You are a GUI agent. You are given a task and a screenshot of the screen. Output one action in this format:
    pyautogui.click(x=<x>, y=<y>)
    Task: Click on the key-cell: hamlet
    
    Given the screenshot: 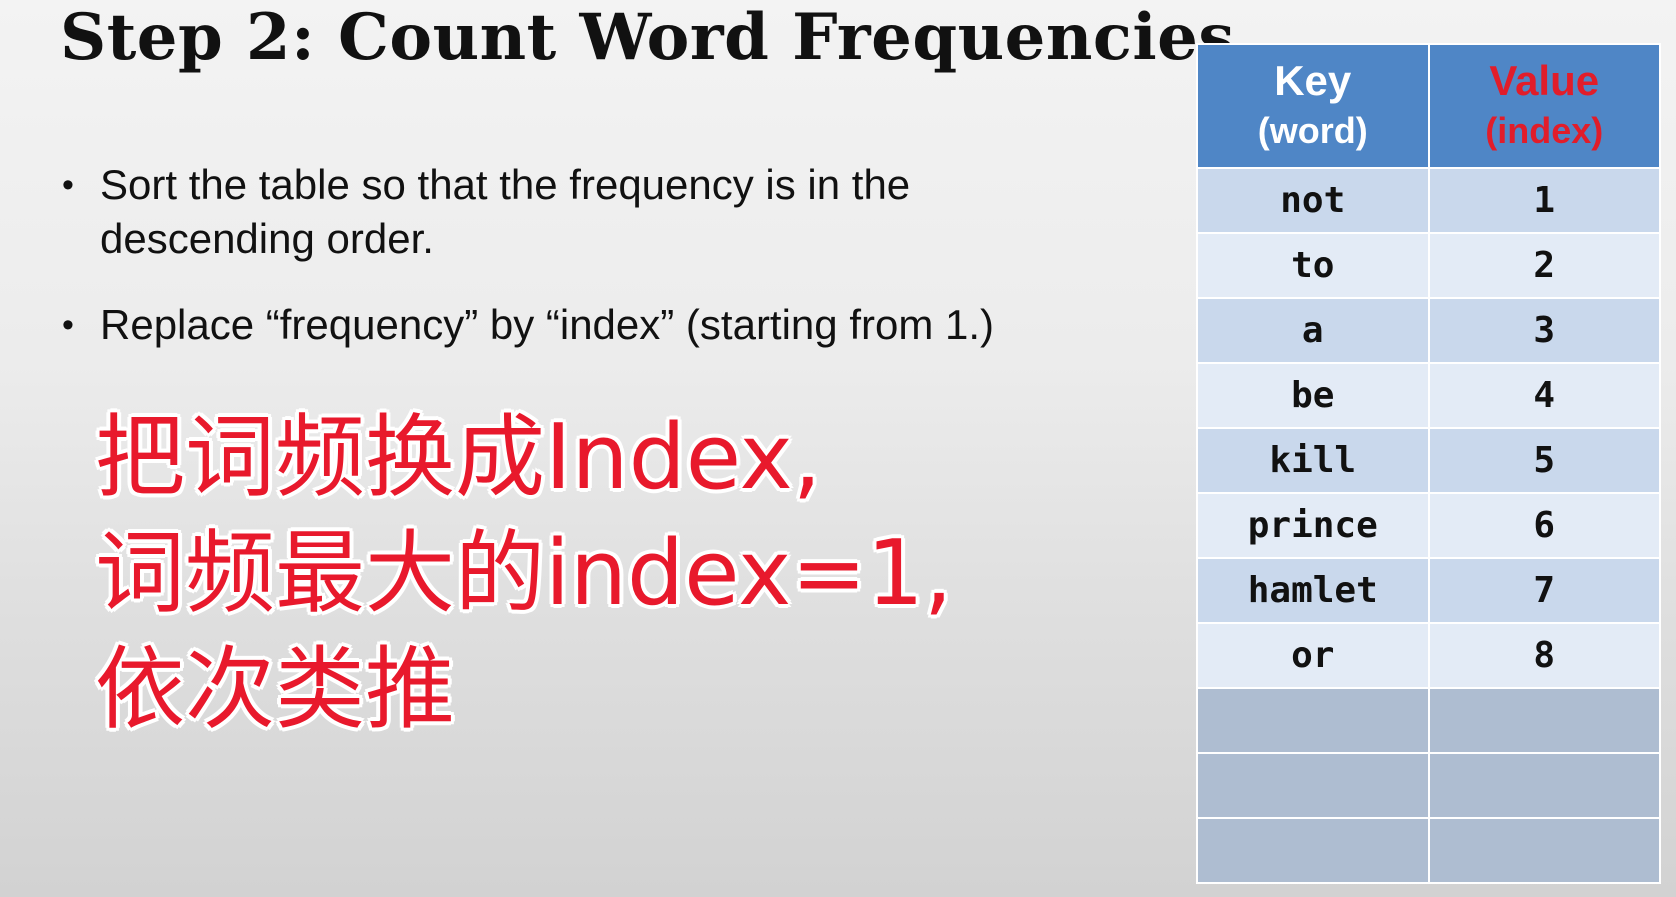 What is the action you would take?
    pyautogui.click(x=1313, y=590)
    